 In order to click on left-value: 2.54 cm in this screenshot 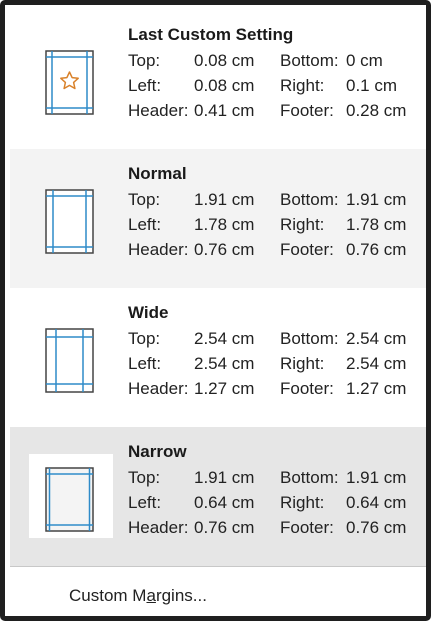, I will do `click(224, 363)`.